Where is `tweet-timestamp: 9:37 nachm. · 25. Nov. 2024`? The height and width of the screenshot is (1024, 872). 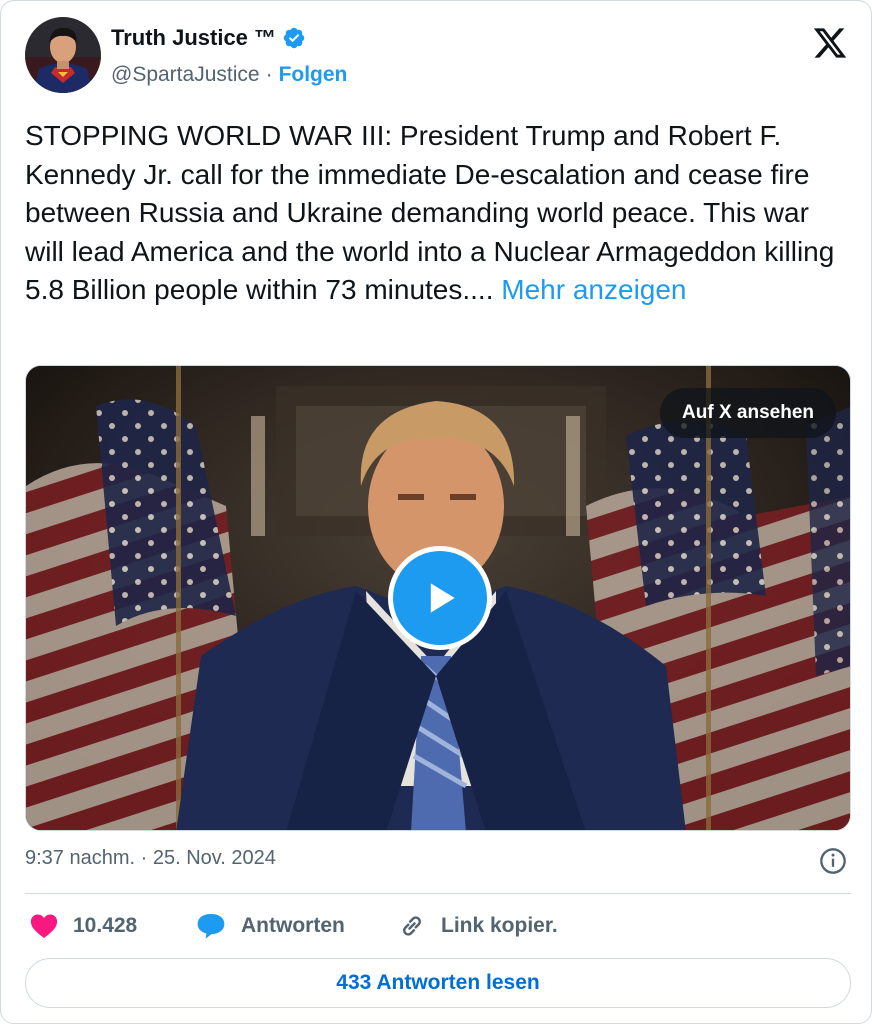 tweet-timestamp: 9:37 nachm. · 25. Nov. 2024 is located at coordinates (150, 858).